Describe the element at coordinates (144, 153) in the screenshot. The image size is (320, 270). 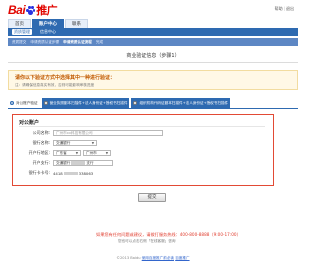
I see `bank-region-row: 开户行地区: 广东省 ▼ 广州市 ▼` at that location.